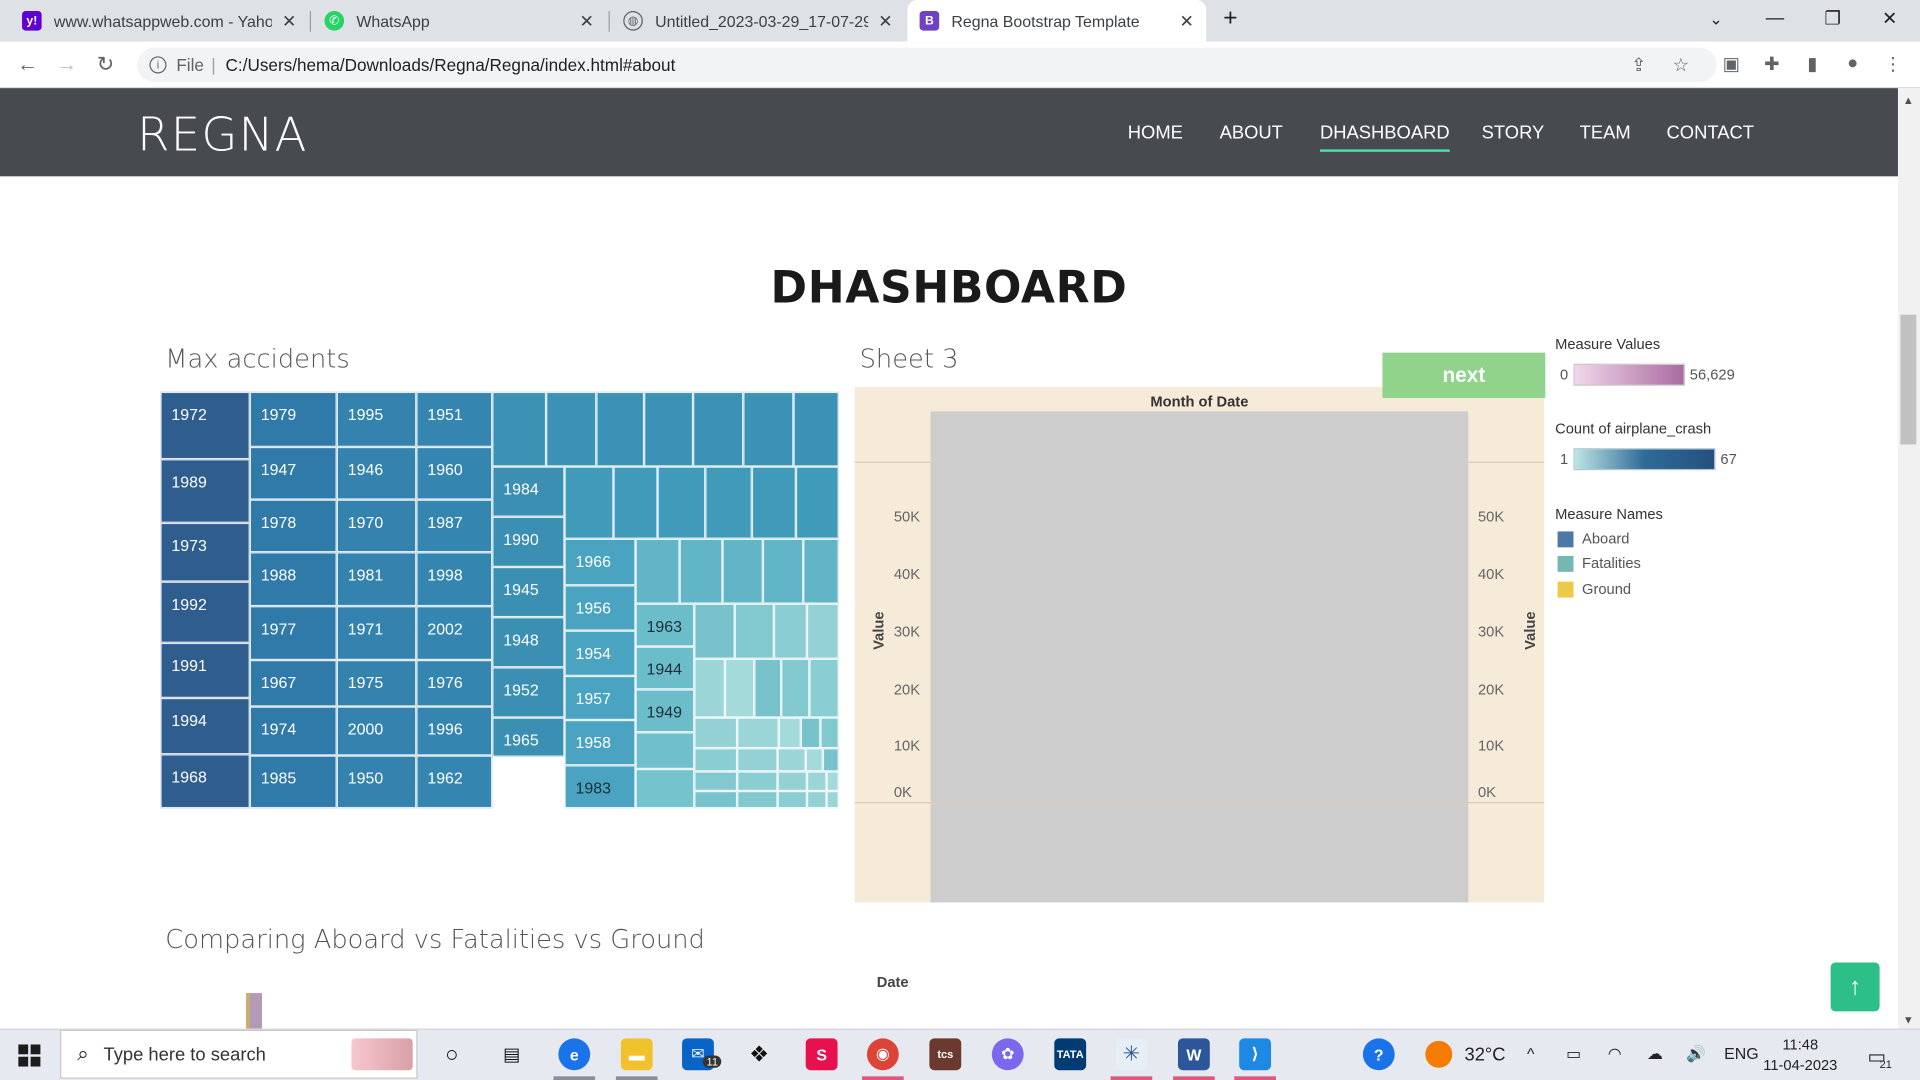  Describe the element at coordinates (159, 21) in the screenshot. I see `tab-yahoo: y! www.whatsappweb.com - Yahoo ✕` at that location.